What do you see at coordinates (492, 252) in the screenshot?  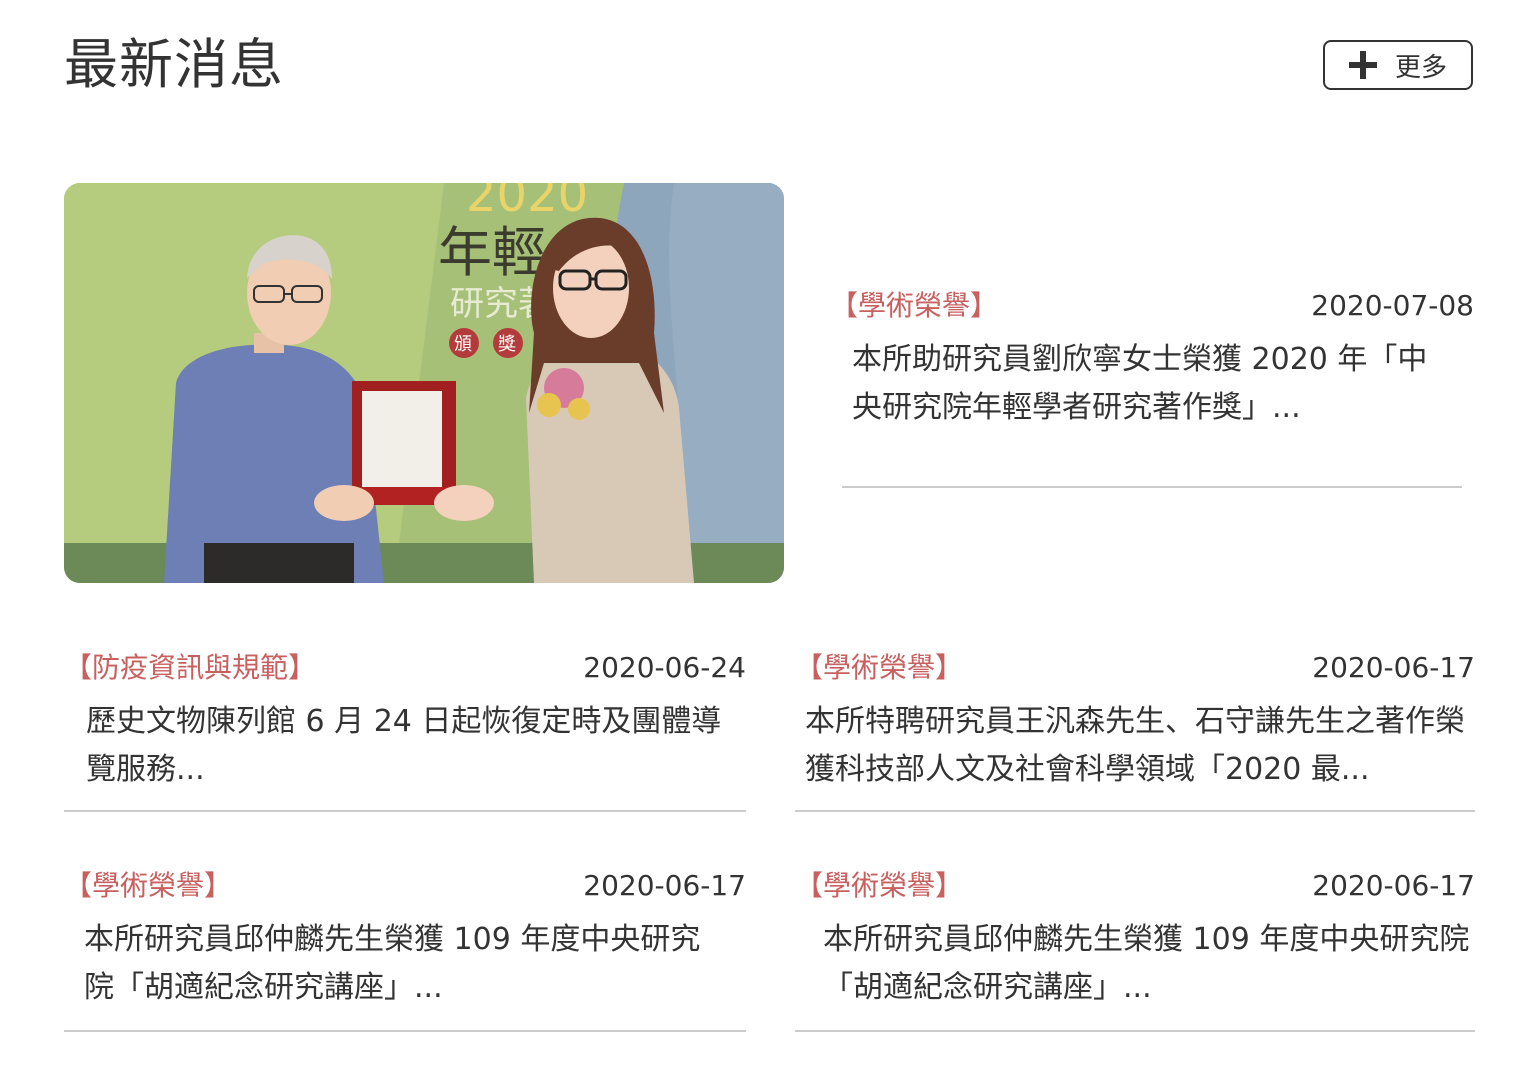 I see `banner-text: 年輕` at bounding box center [492, 252].